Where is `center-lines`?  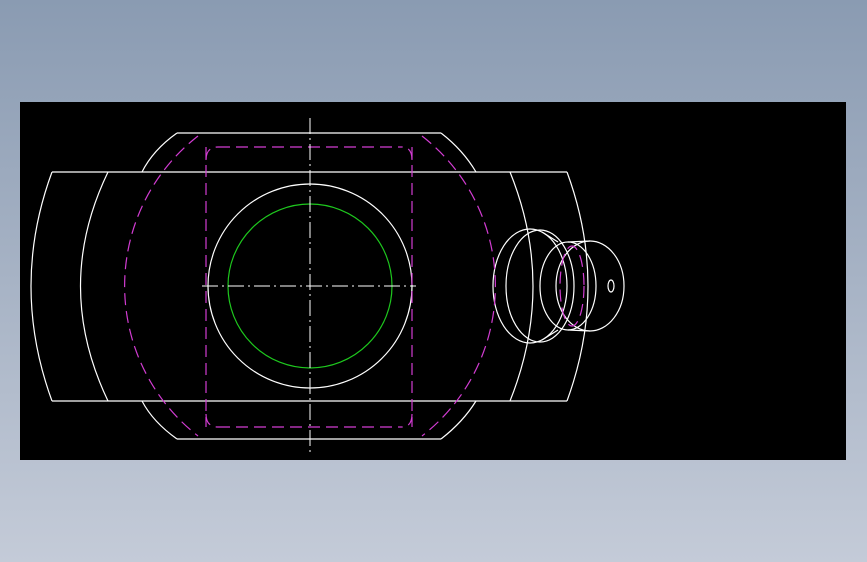
center-lines is located at coordinates (309, 286).